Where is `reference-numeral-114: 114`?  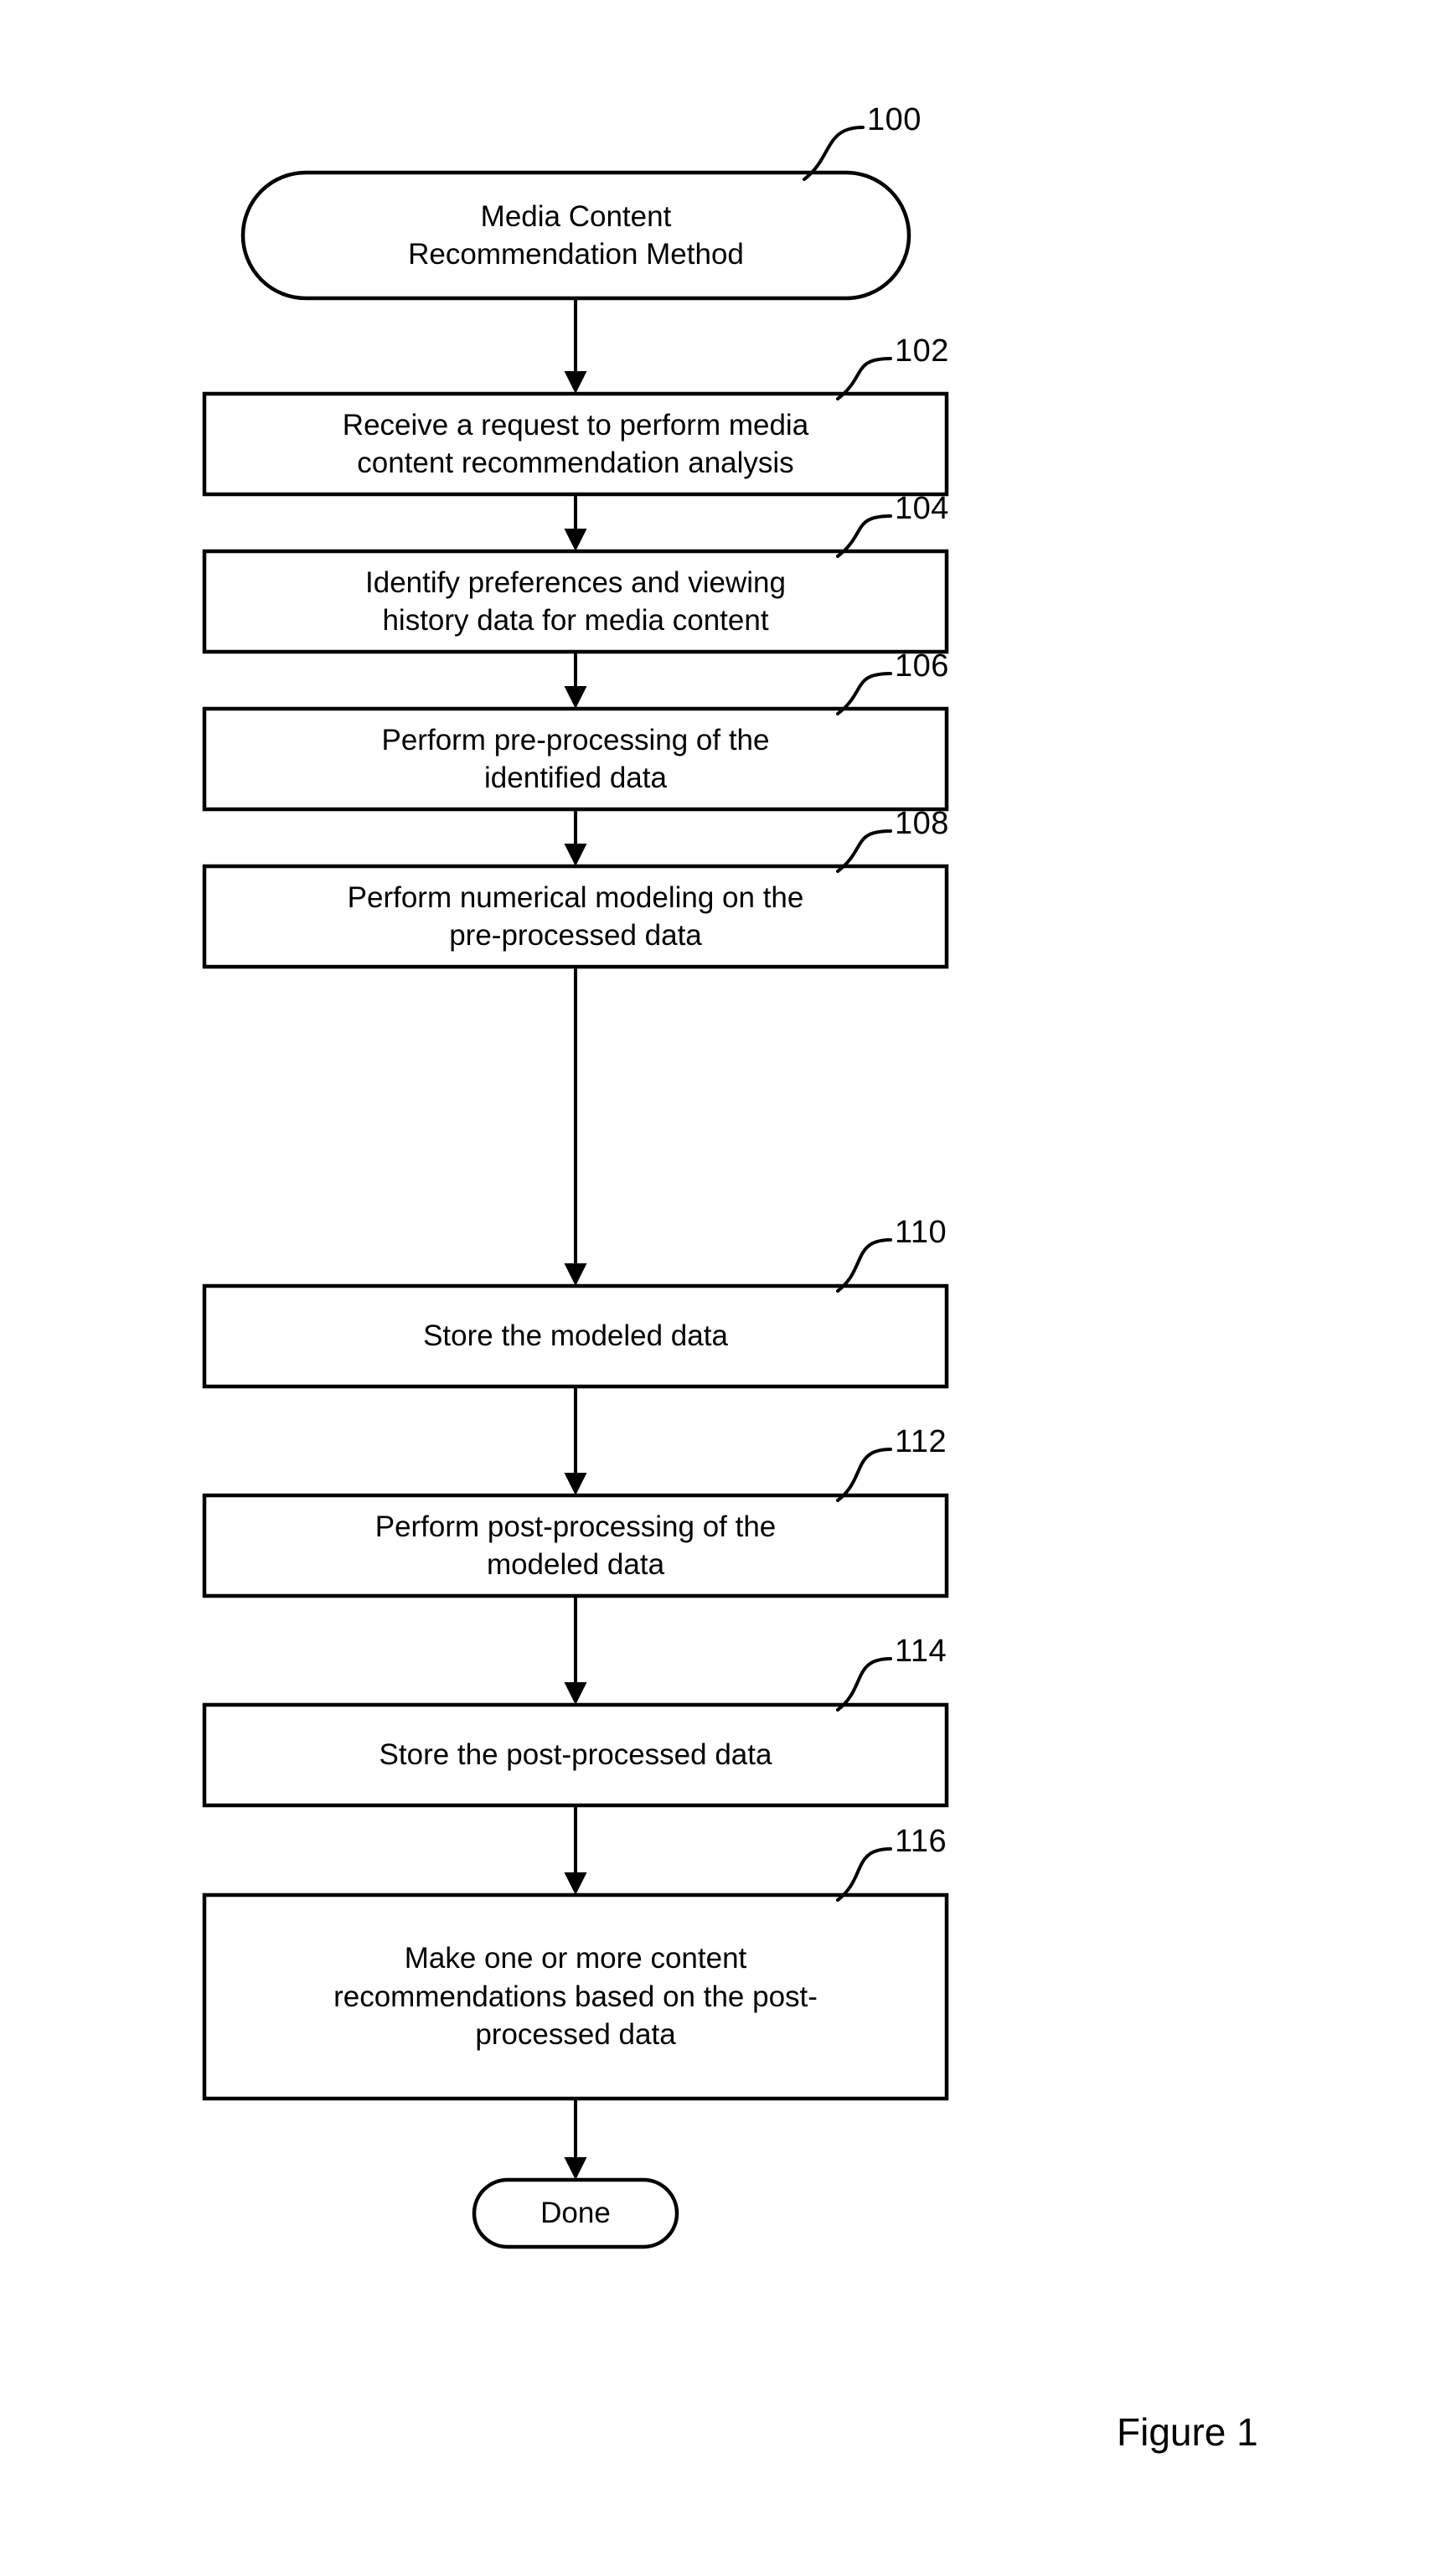 reference-numeral-114: 114 is located at coordinates (921, 1651).